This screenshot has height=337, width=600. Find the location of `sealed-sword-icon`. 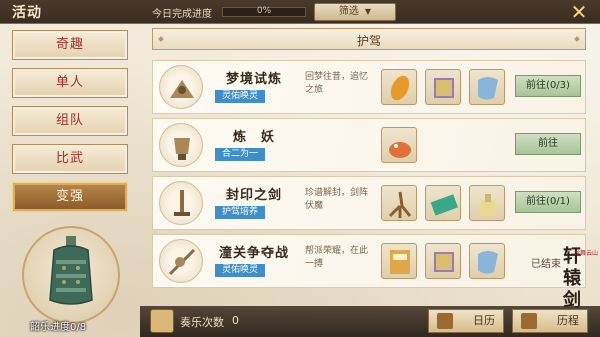

sealed-sword-icon is located at coordinates (181, 203).